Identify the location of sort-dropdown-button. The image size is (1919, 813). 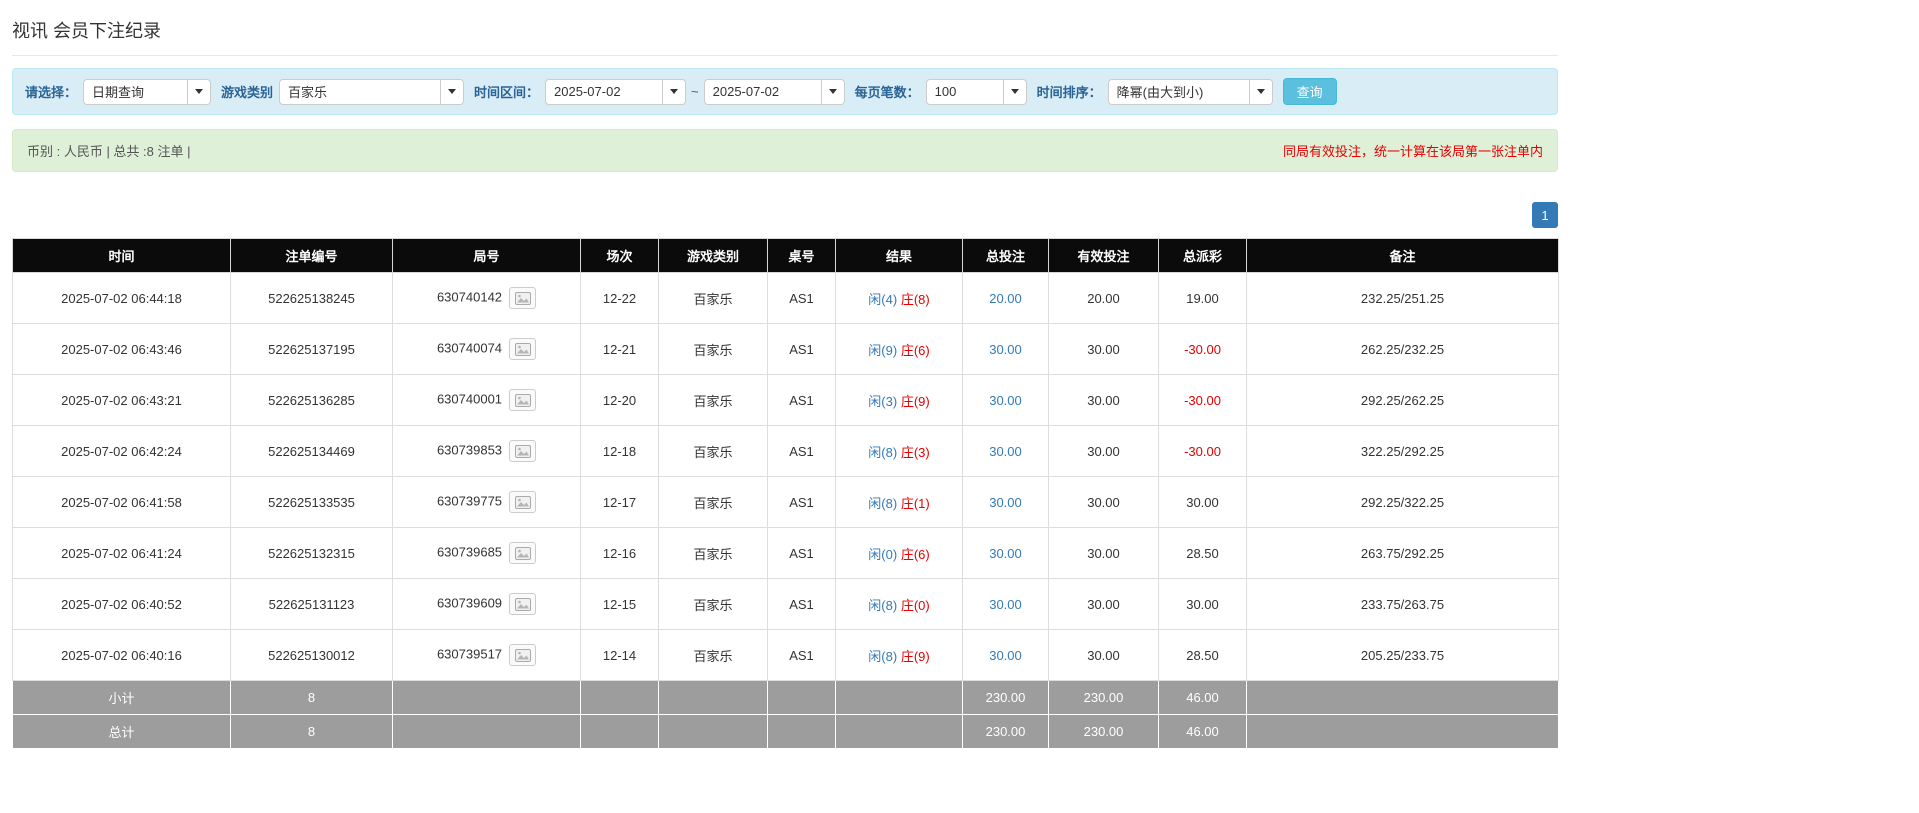
(1261, 91).